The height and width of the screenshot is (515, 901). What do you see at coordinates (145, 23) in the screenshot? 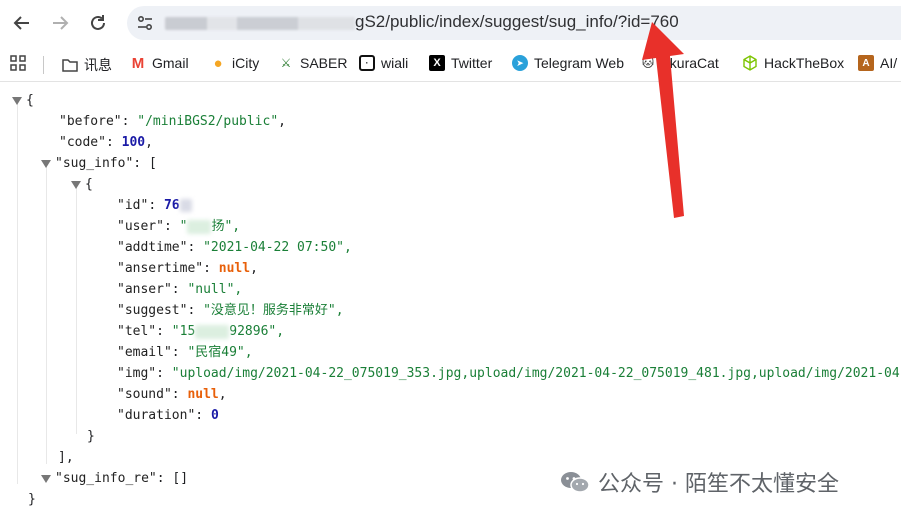
I see `tune-icon` at bounding box center [145, 23].